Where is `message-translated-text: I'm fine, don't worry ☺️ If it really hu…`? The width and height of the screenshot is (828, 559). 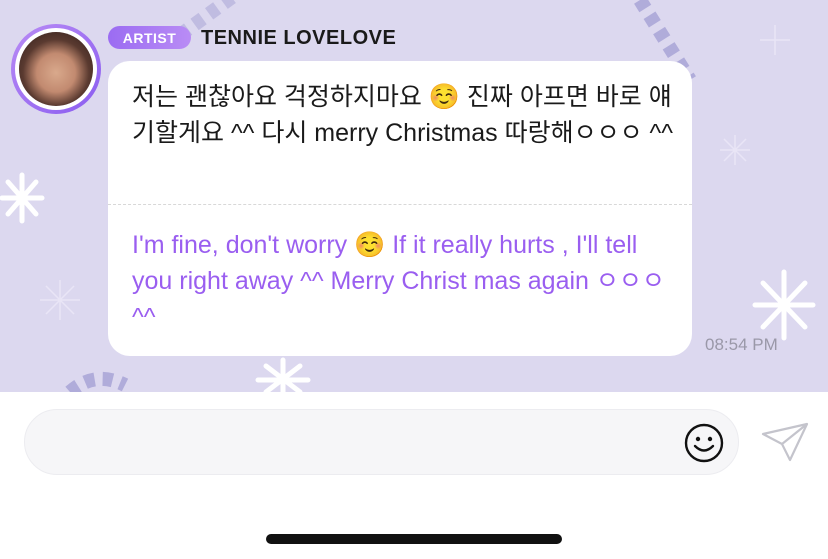 message-translated-text: I'm fine, don't worry ☺️ If it really hu… is located at coordinates (398, 281).